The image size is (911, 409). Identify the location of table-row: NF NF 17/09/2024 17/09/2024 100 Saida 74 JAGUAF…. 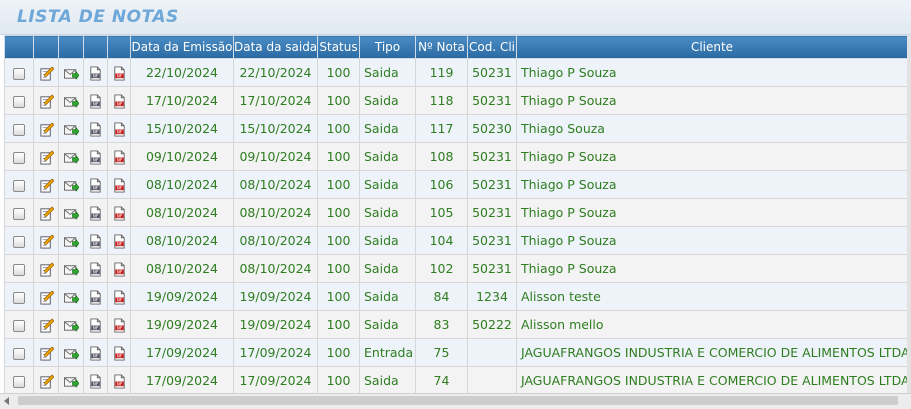
(456, 380).